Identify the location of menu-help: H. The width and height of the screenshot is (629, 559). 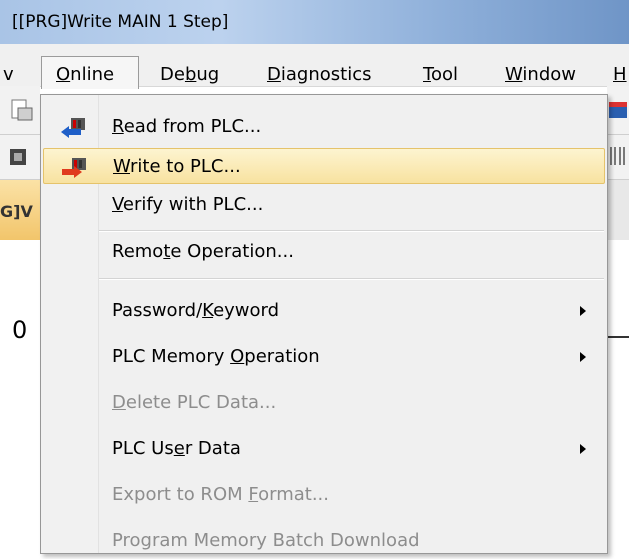
(620, 75).